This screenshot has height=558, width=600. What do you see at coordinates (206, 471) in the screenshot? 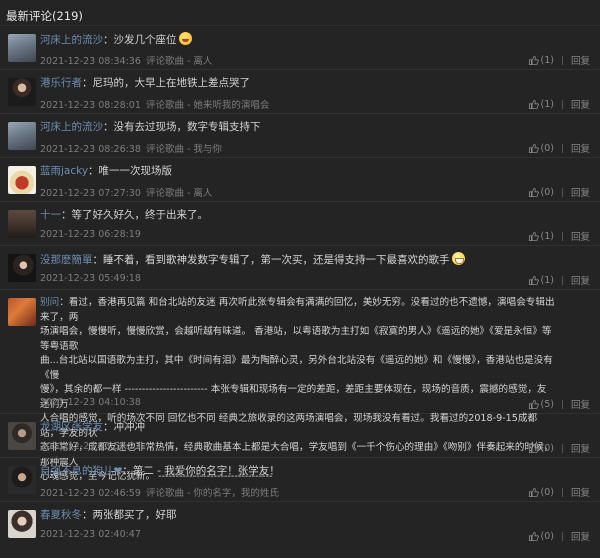
I see `comment-text: 第二 - 我爱你的名字！张学友！` at bounding box center [206, 471].